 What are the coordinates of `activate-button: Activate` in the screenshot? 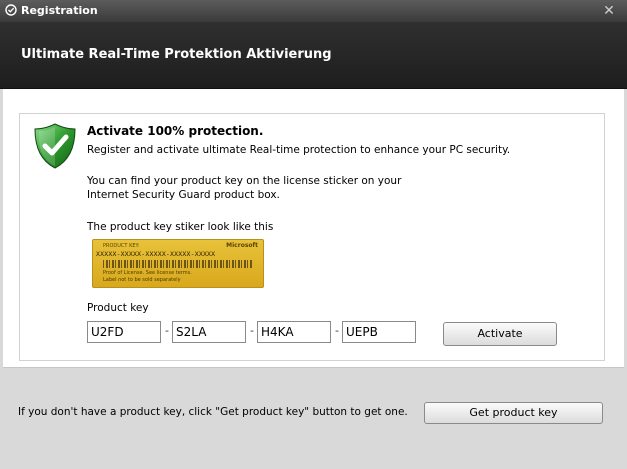 It's located at (500, 334).